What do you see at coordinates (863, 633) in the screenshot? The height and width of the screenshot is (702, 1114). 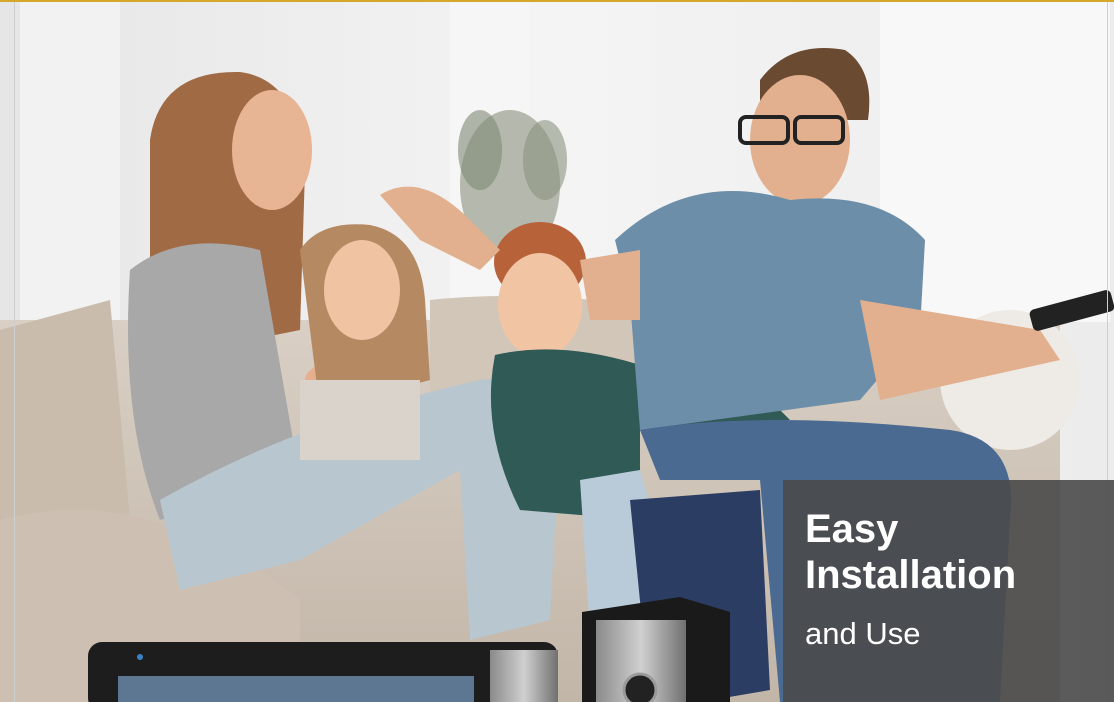 I see `subline: and Use` at bounding box center [863, 633].